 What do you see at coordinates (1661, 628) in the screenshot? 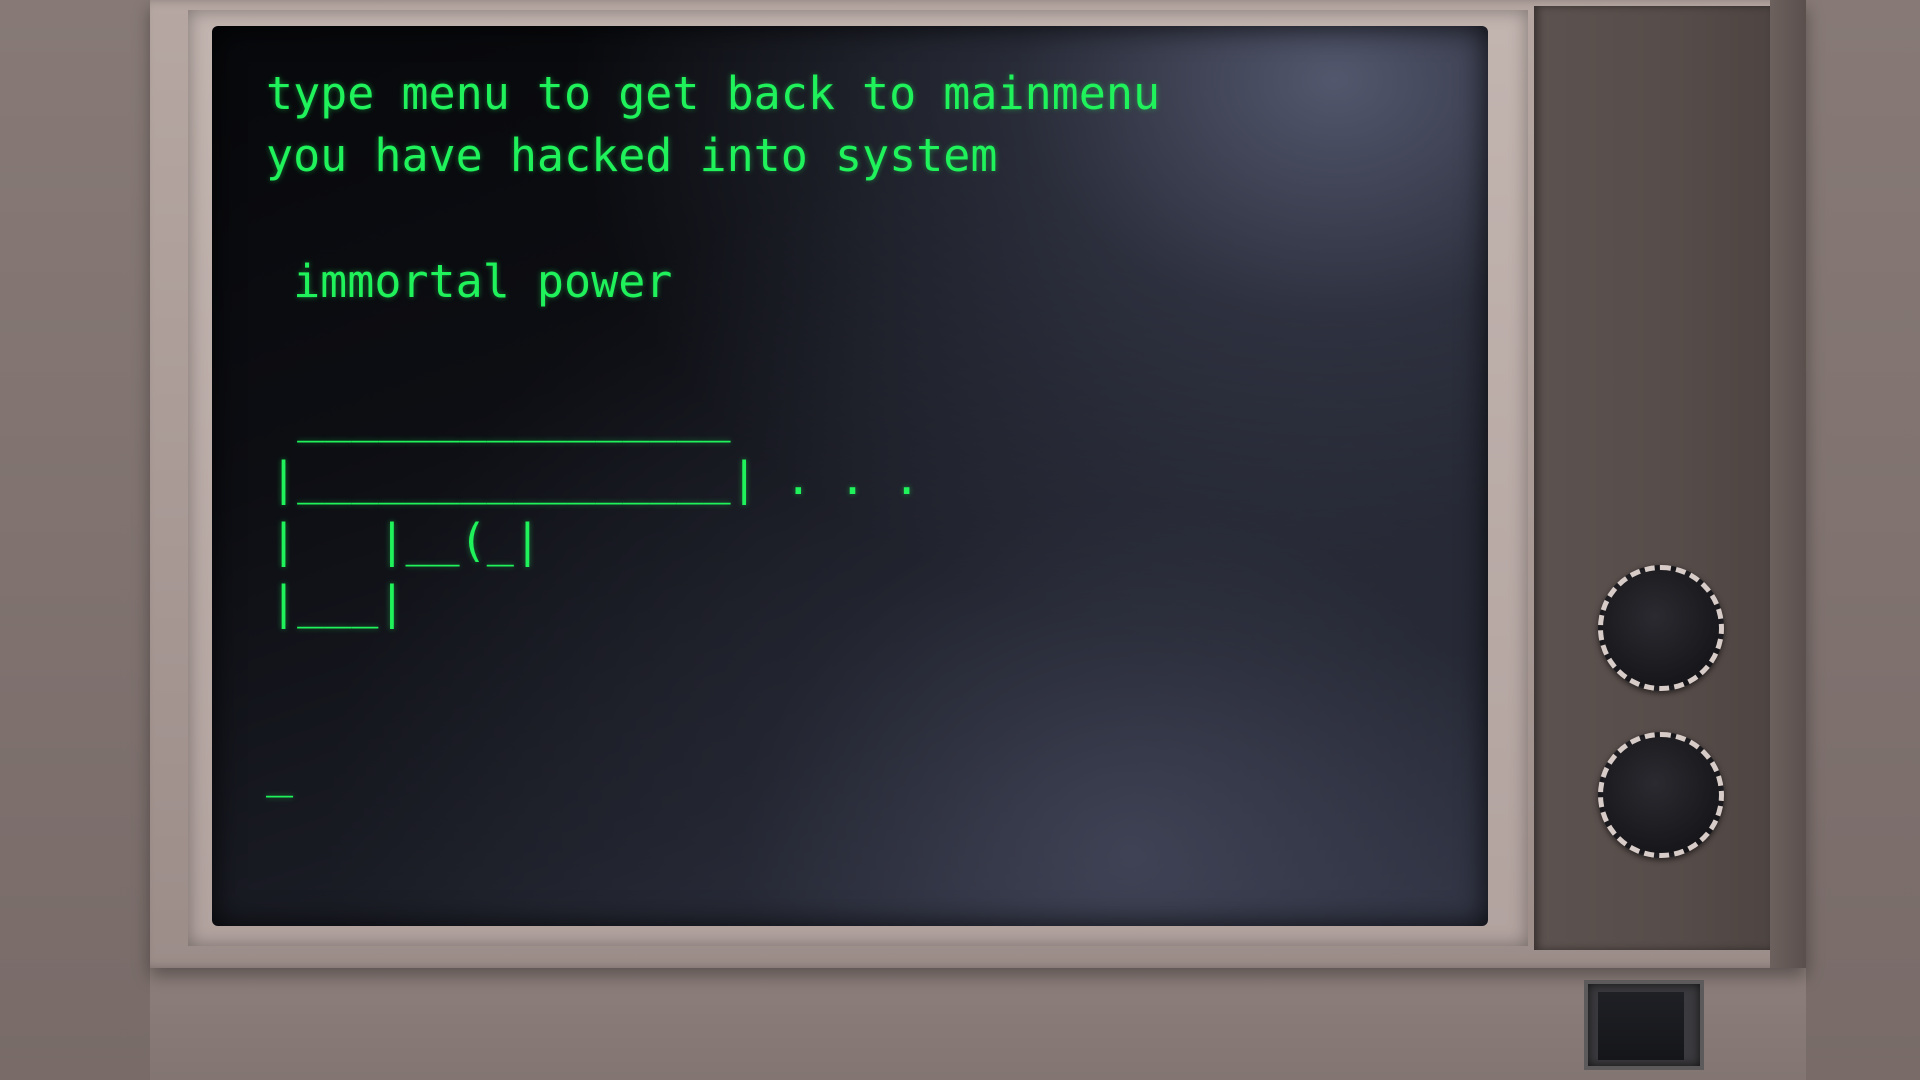
I see `dial-knob-top-icon` at bounding box center [1661, 628].